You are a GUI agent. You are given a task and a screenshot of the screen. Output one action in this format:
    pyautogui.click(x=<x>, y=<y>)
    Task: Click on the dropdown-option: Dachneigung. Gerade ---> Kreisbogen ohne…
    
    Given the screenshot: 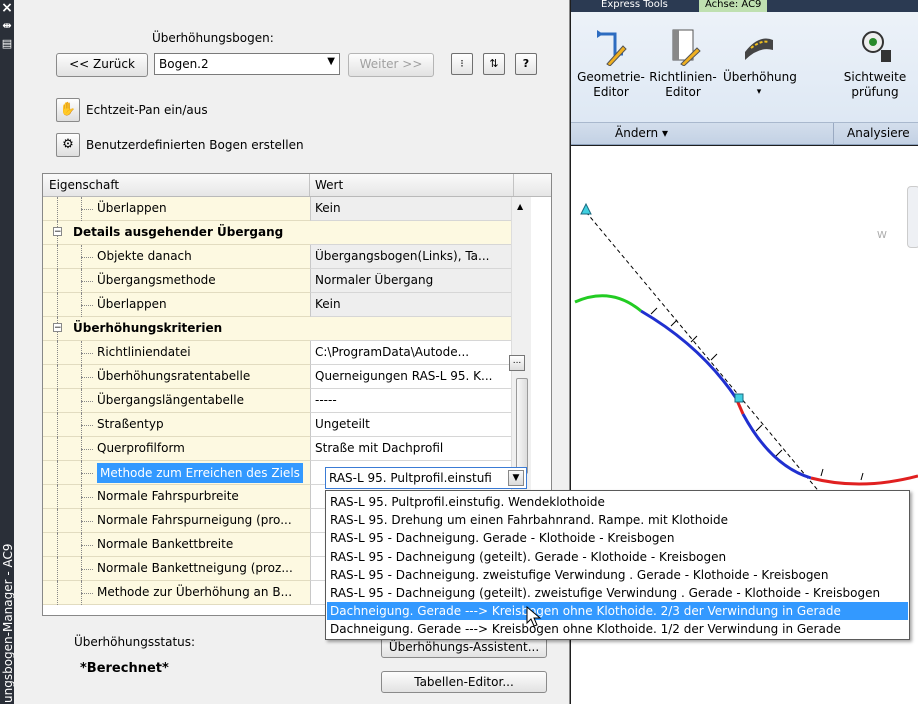 What is the action you would take?
    pyautogui.click(x=617, y=629)
    